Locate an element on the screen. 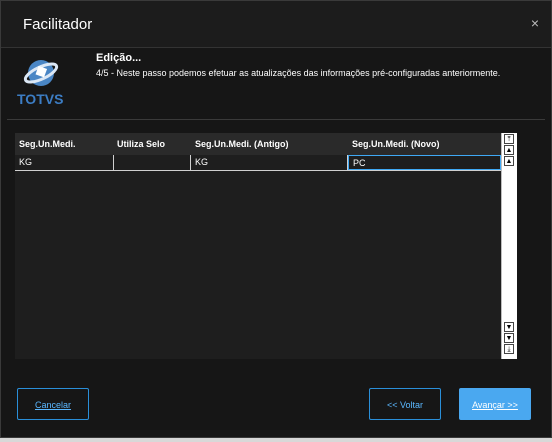  column-header-seg-un-medi-antigo: Seg.Un.Medi. (Antigo) is located at coordinates (242, 144).